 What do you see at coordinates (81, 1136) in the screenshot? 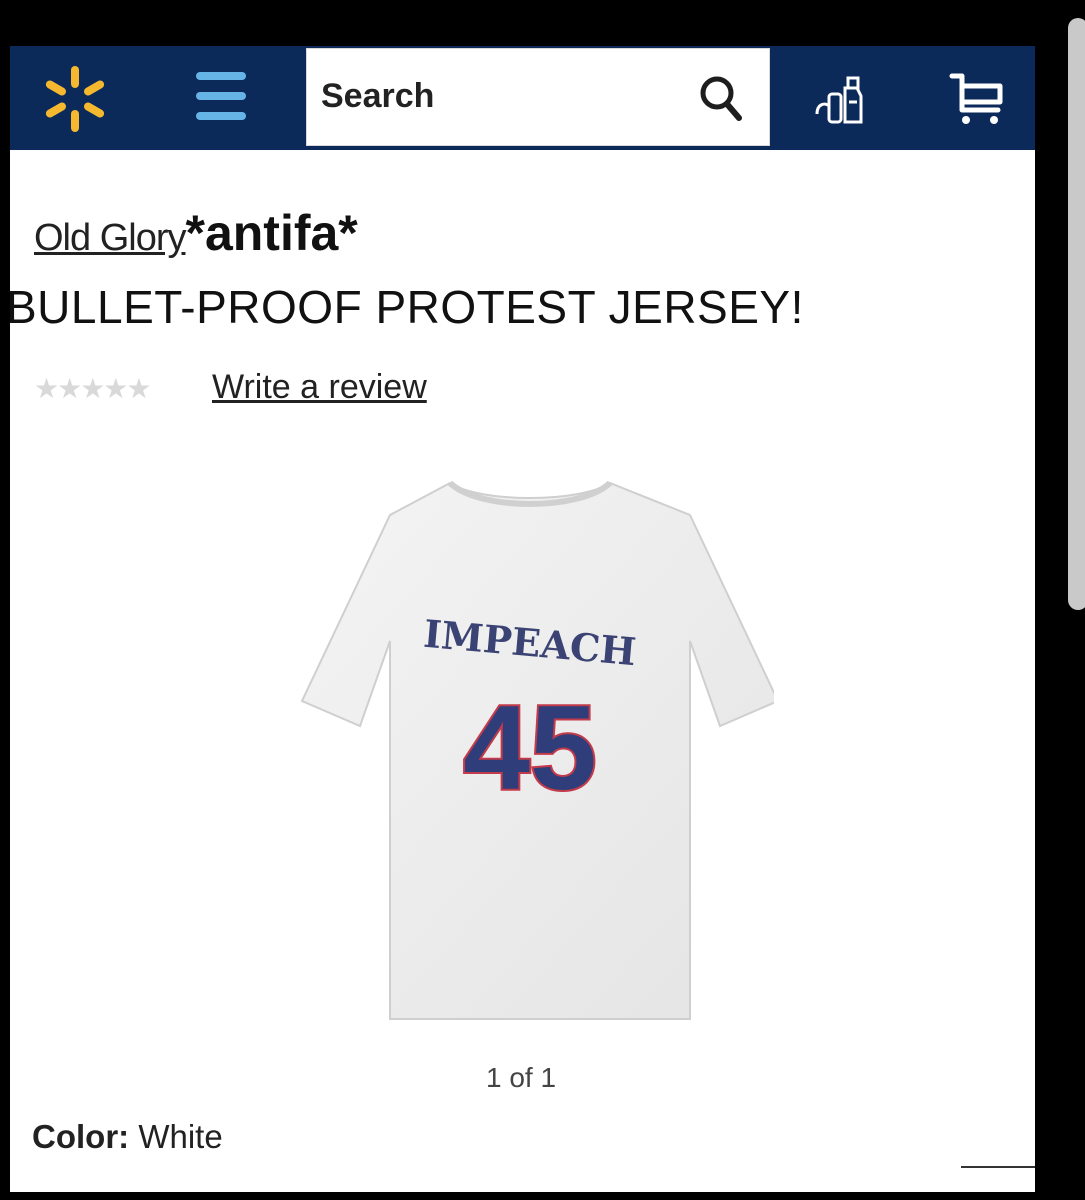
I see `color-label: Color:` at bounding box center [81, 1136].